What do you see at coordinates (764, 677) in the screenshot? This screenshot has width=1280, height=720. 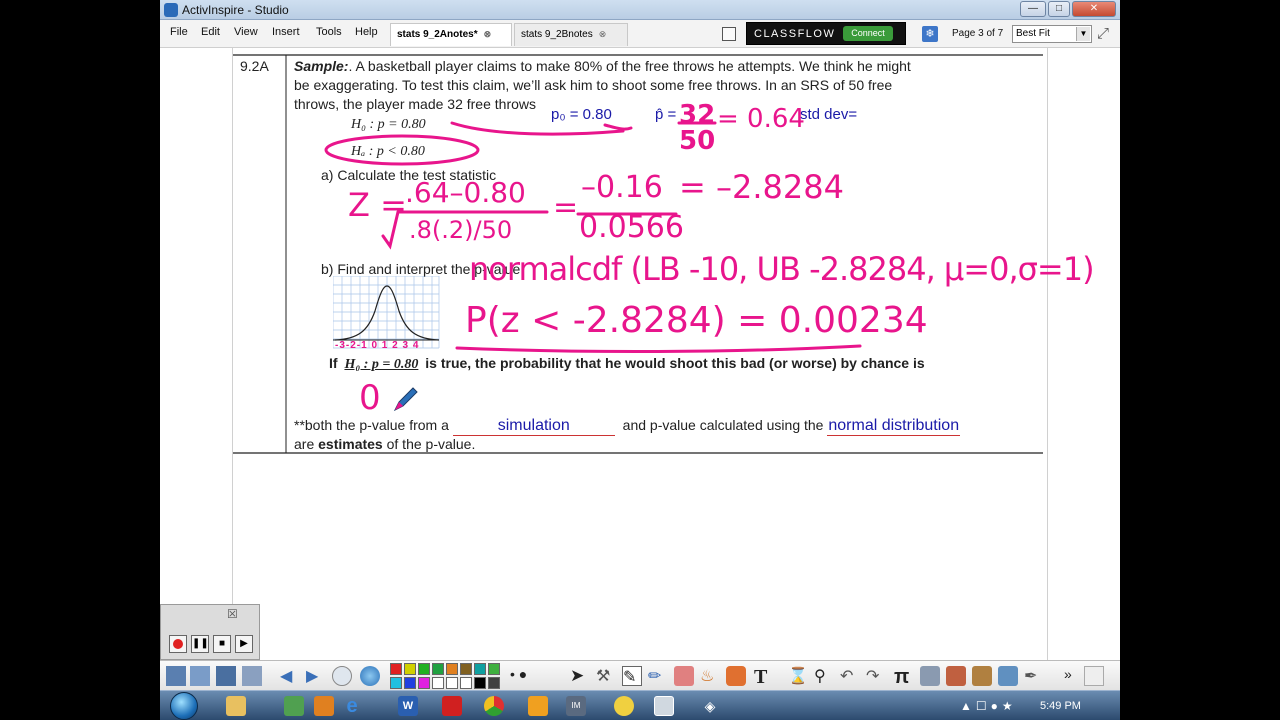 I see `text-icon: T` at bounding box center [764, 677].